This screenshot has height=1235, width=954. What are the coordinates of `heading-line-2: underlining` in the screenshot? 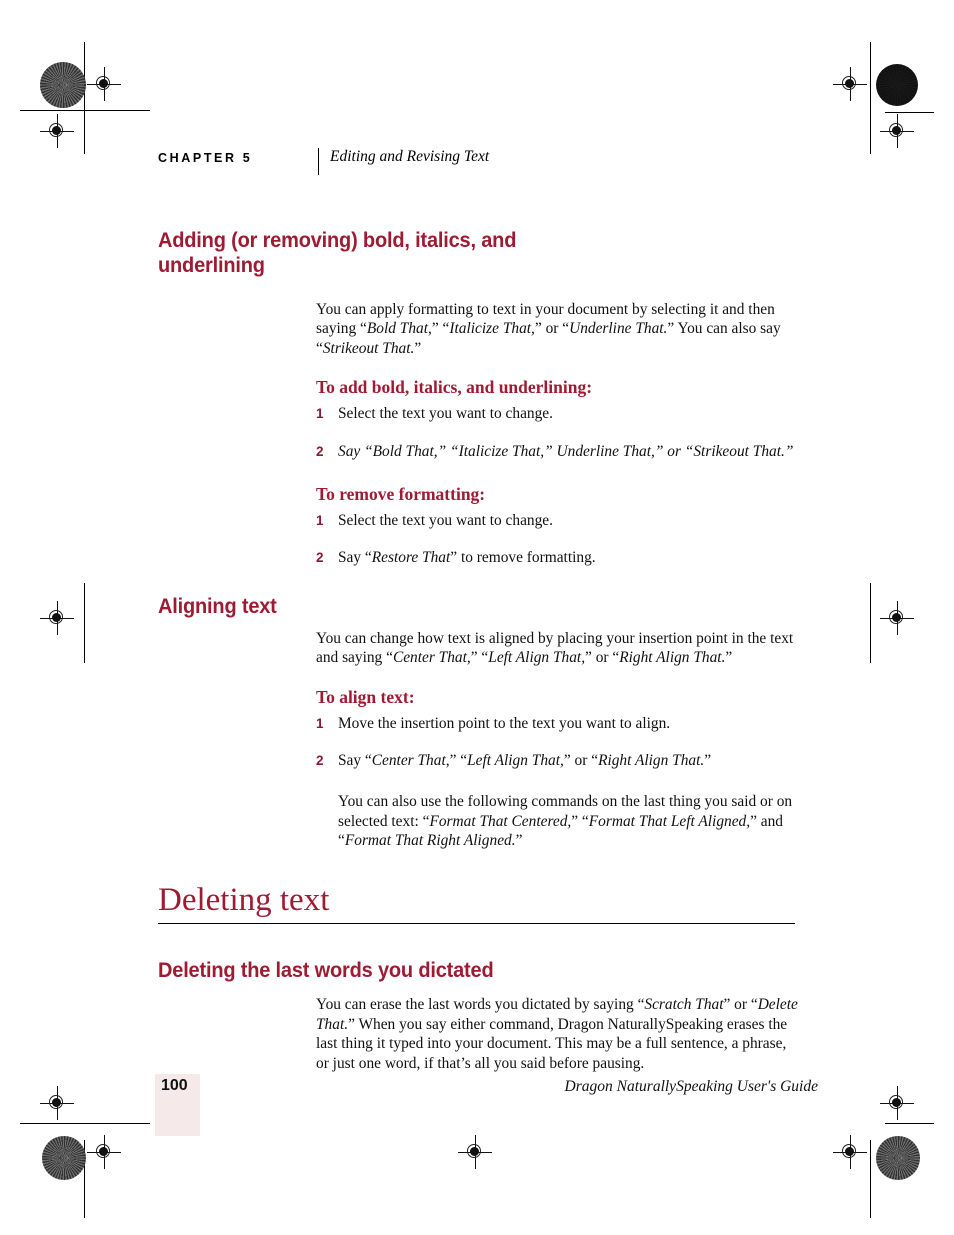 It's located at (211, 265).